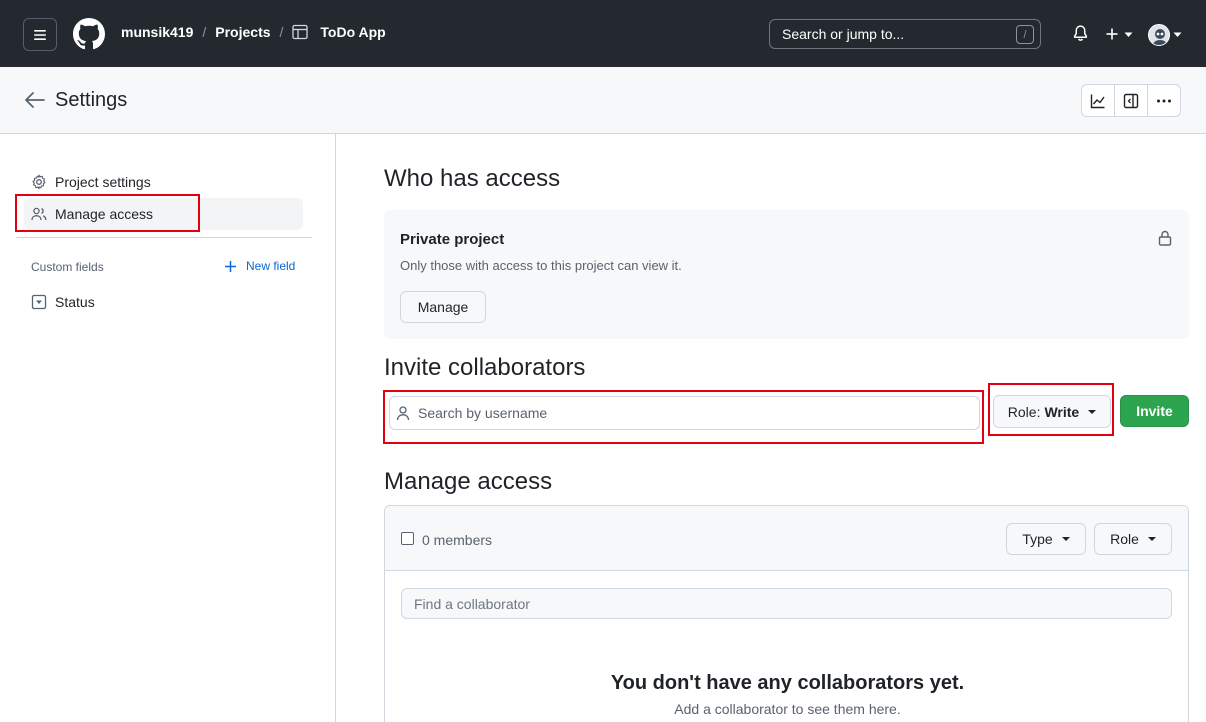  I want to click on sidebar-icon, so click(1131, 100).